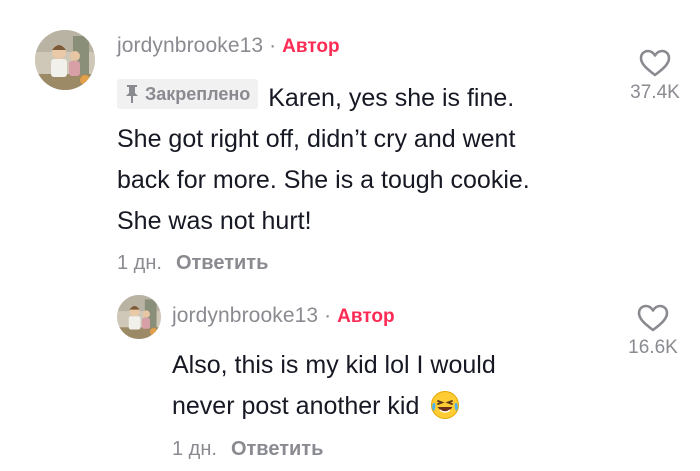 This screenshot has width=700, height=471. I want to click on like-count: 16.6K, so click(653, 347).